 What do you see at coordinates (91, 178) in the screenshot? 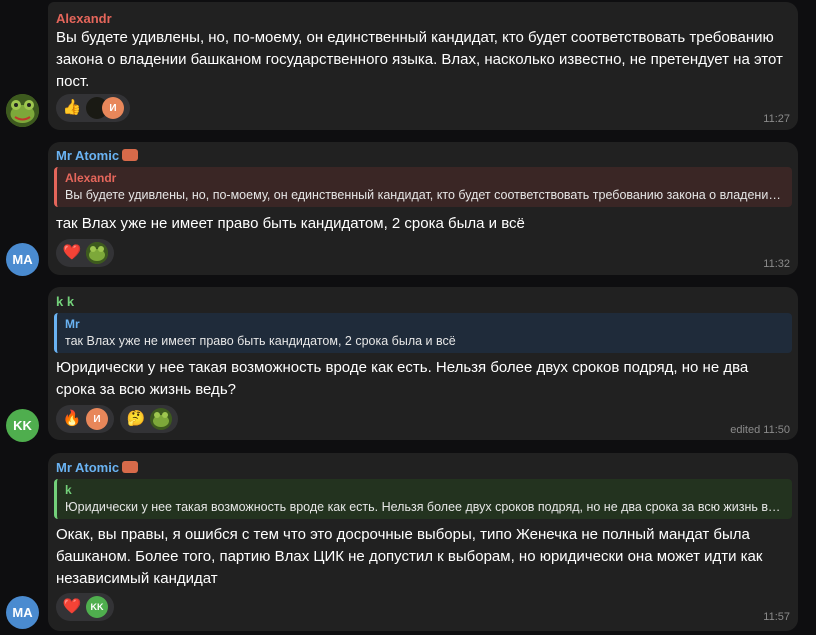
I see `reply-sender: Alexandr` at bounding box center [91, 178].